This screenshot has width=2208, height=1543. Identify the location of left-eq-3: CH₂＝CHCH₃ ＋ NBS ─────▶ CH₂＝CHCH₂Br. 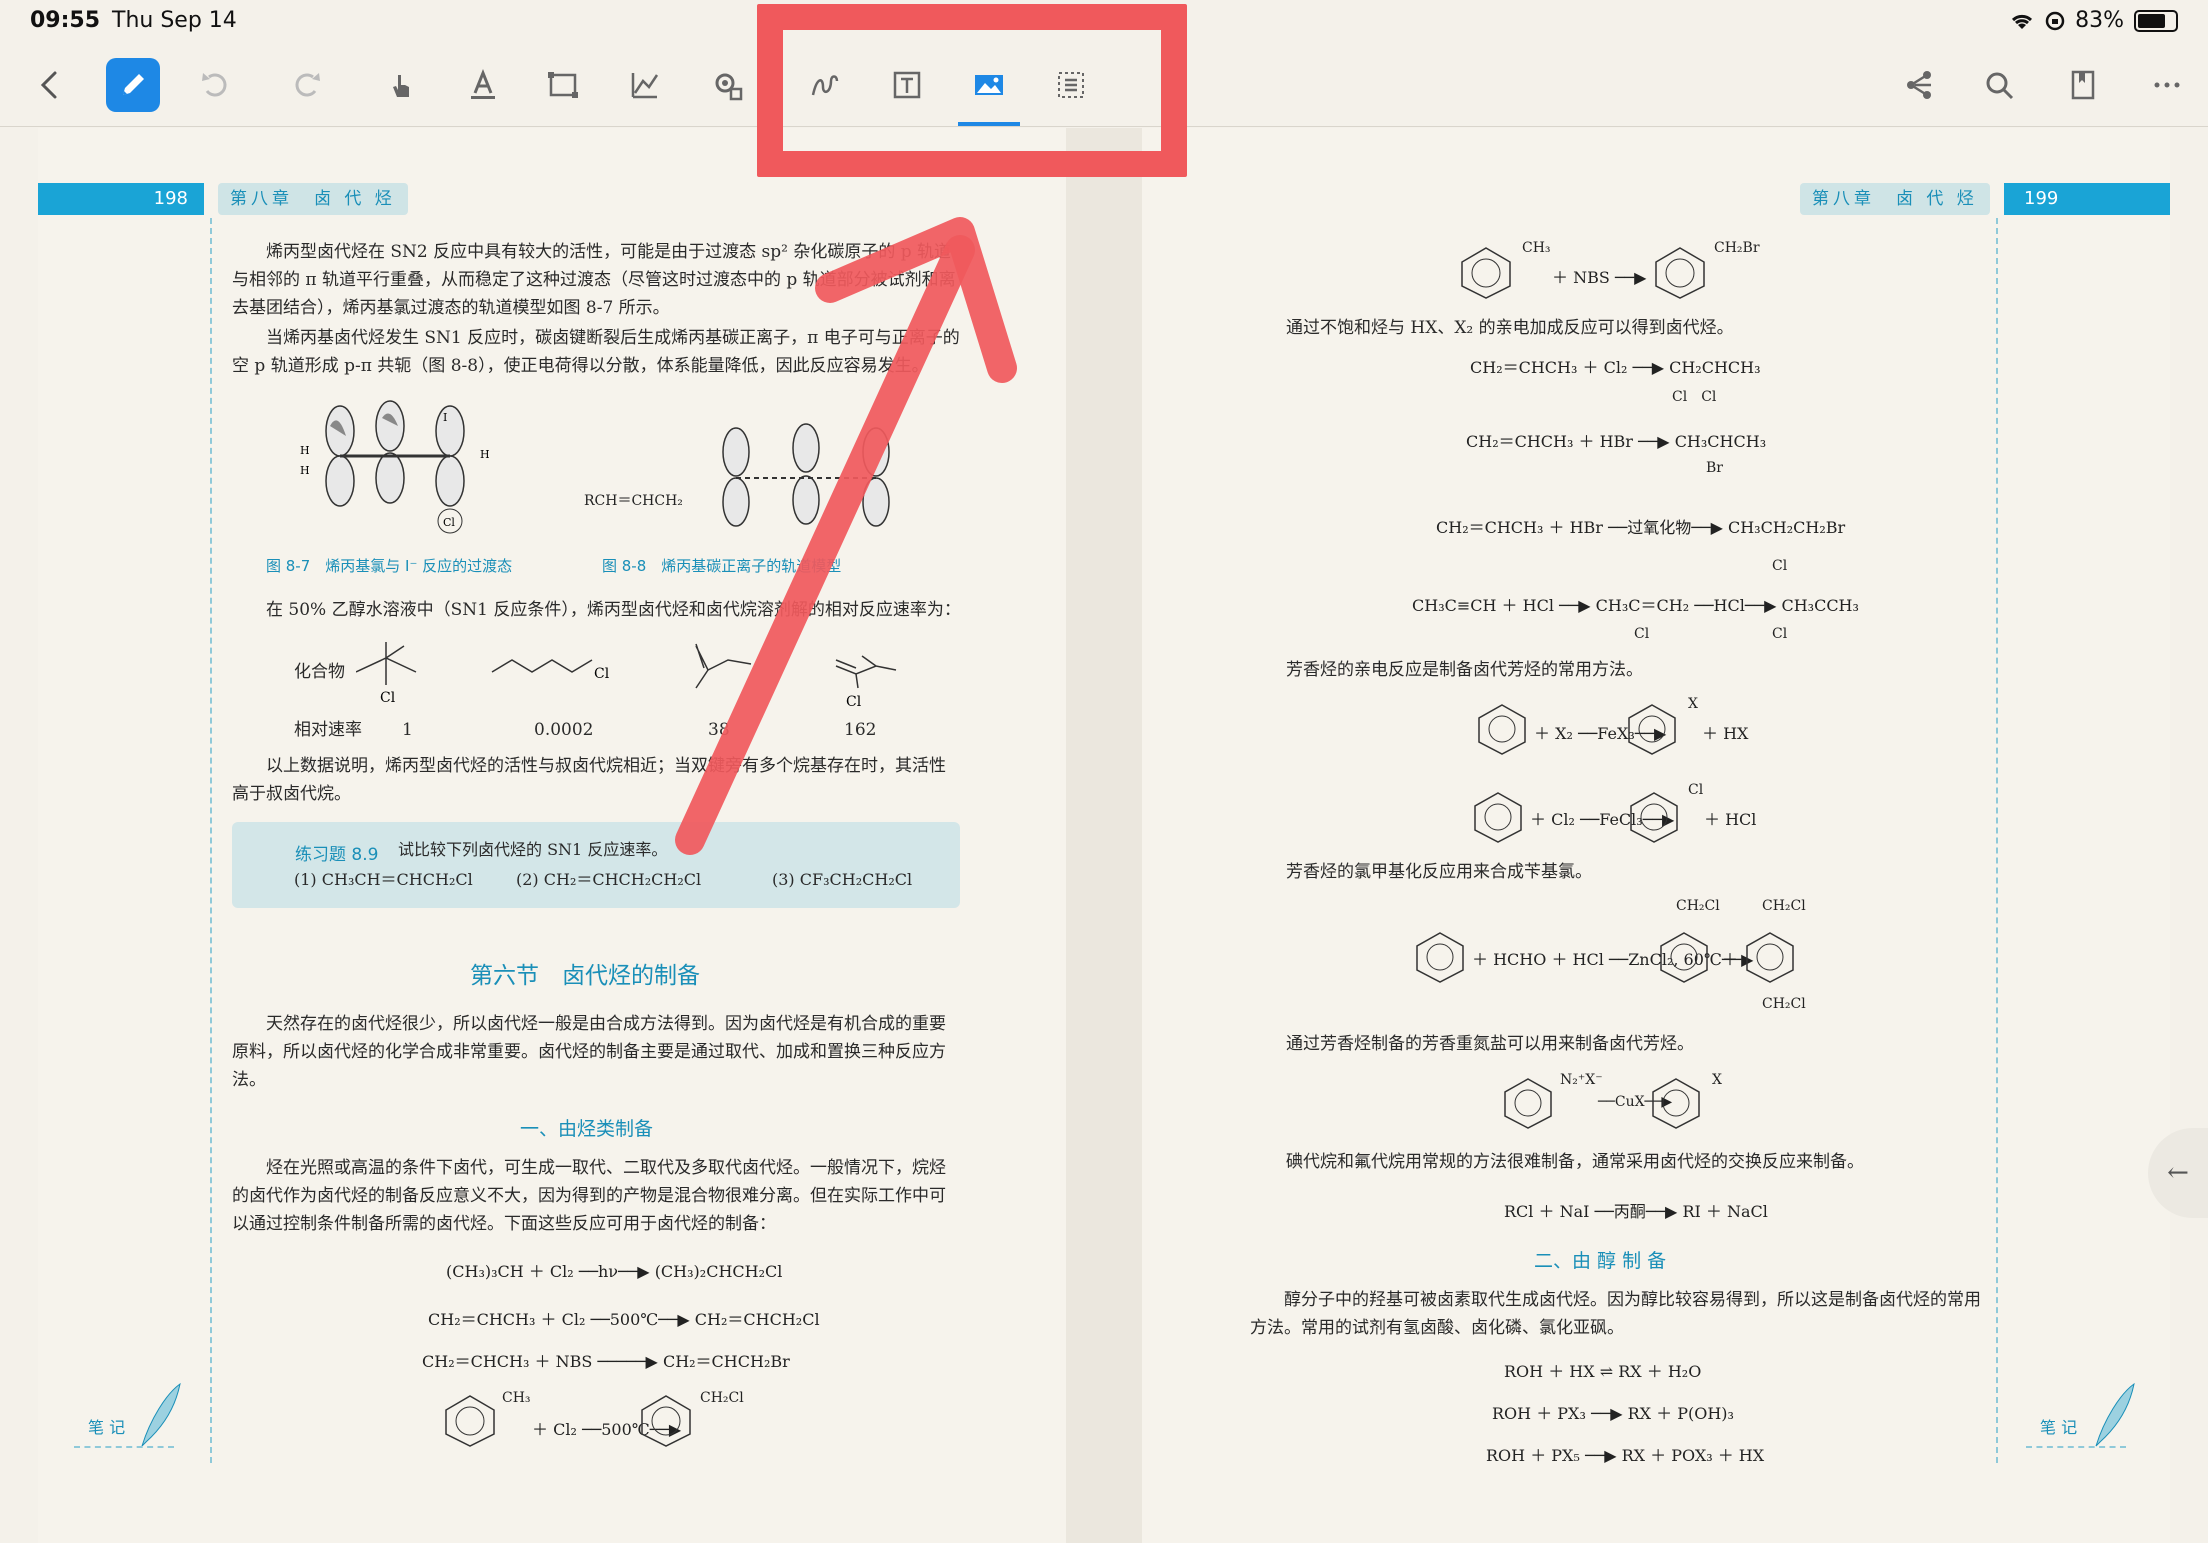
(606, 1361).